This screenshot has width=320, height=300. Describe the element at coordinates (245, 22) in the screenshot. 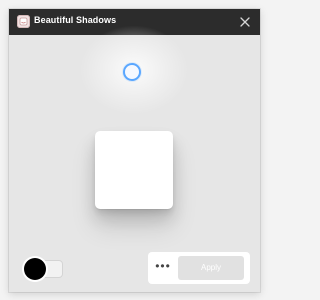

I see `close-icon` at that location.